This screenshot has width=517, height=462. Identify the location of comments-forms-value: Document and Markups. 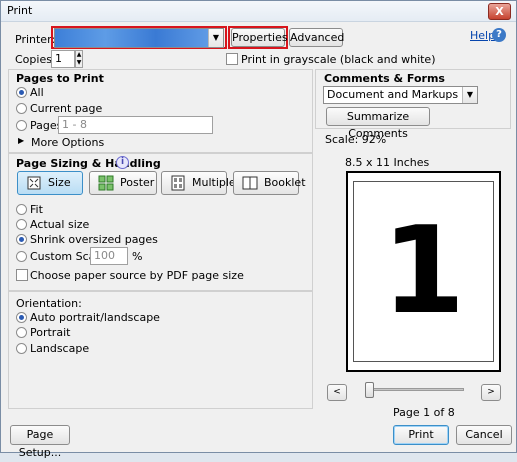
(393, 94).